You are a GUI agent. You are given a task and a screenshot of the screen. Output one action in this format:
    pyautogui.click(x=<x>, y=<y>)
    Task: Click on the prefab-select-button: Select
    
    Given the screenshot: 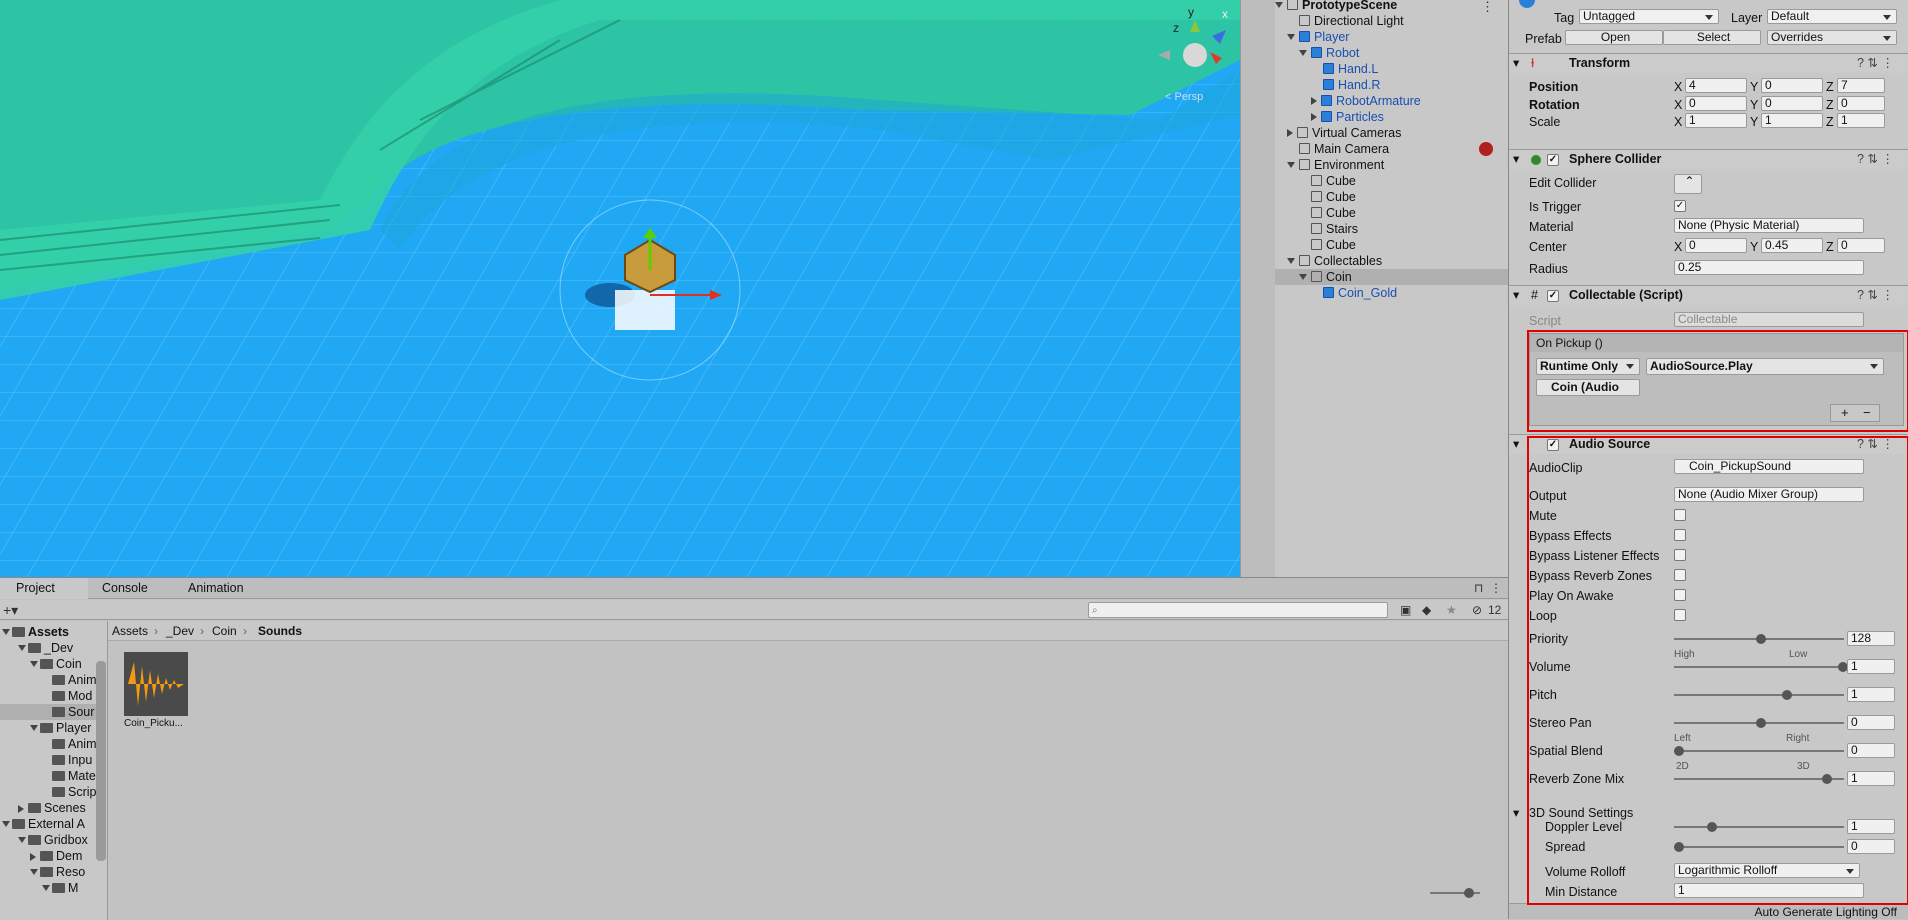 What is the action you would take?
    pyautogui.click(x=1712, y=37)
    